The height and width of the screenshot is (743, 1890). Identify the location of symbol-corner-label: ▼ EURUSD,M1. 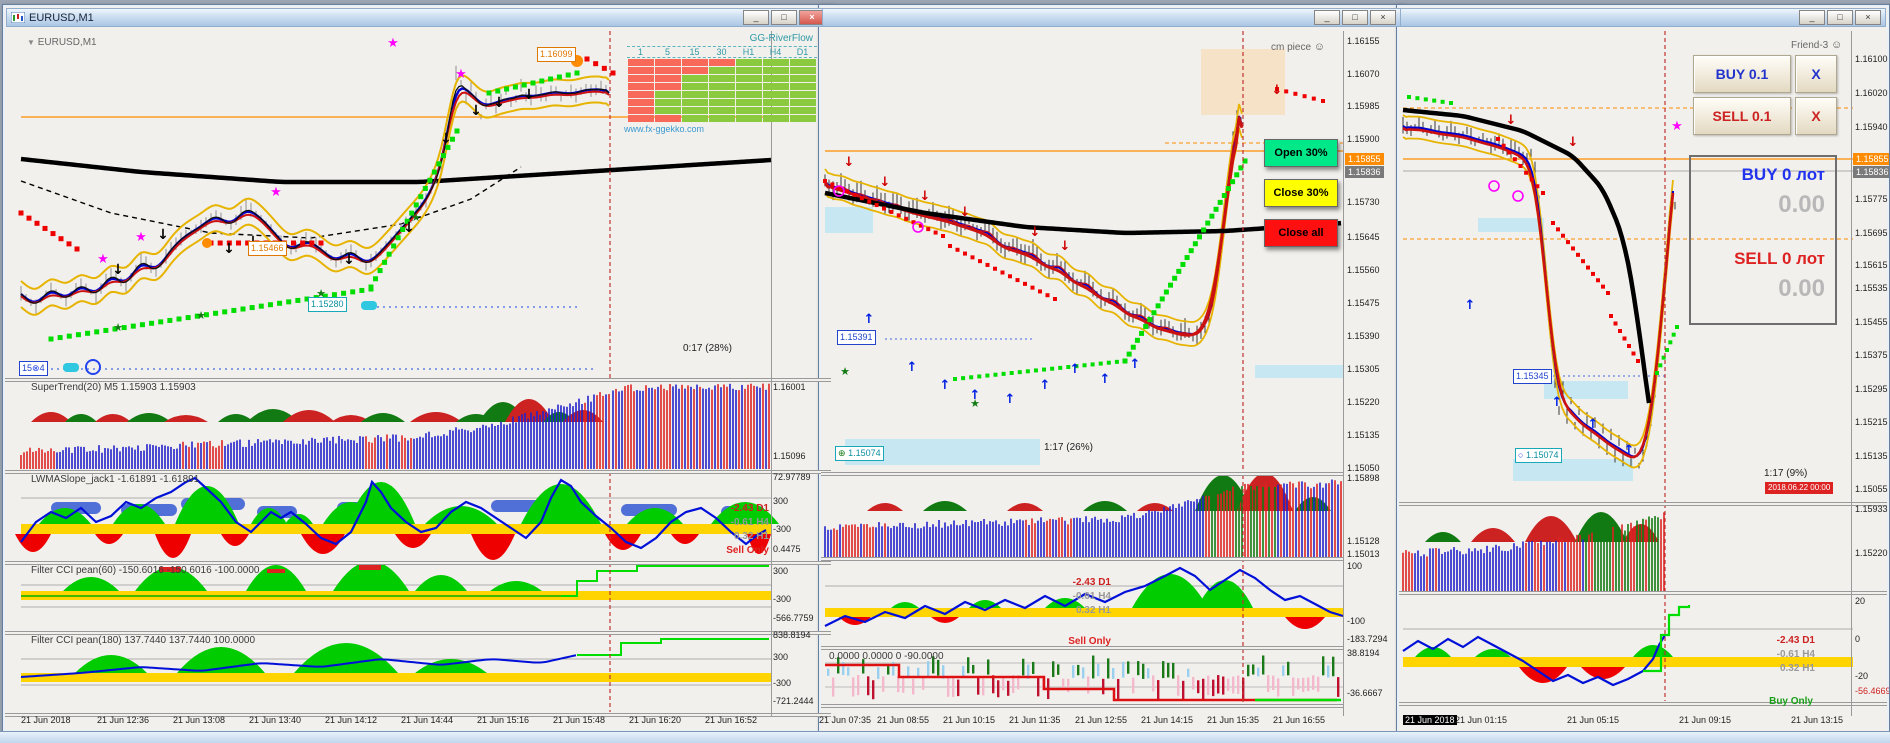
(62, 42).